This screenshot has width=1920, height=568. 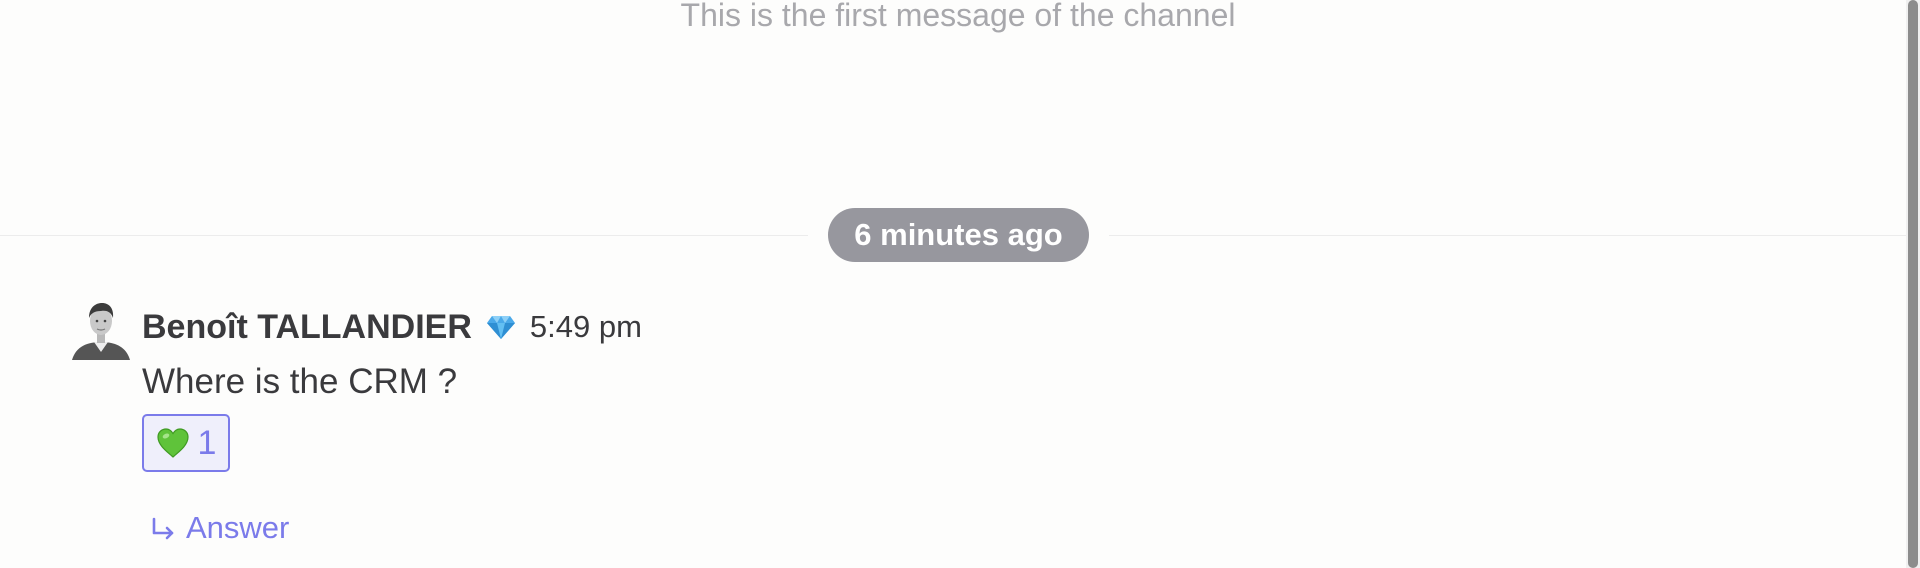 What do you see at coordinates (238, 527) in the screenshot?
I see `answer-label: Answer` at bounding box center [238, 527].